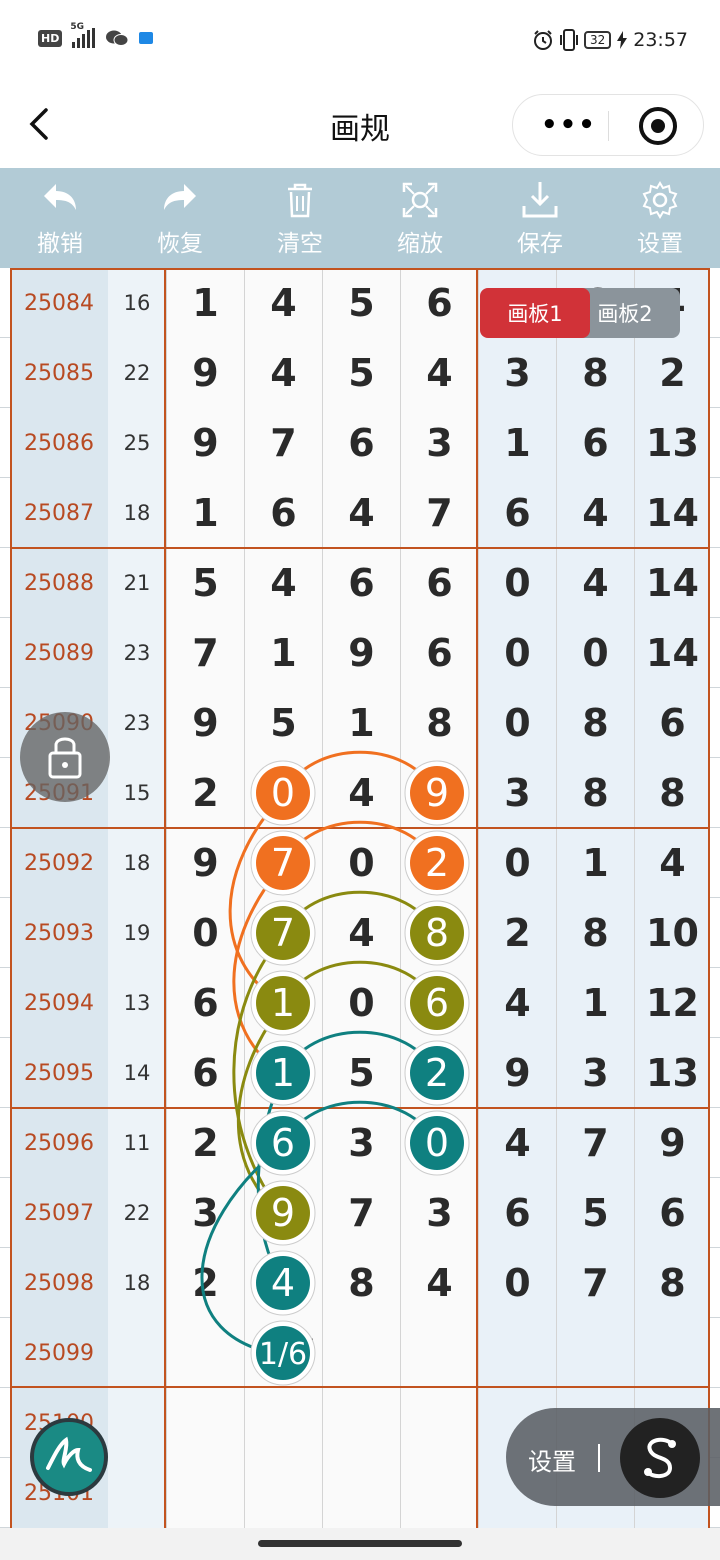 The image size is (720, 1560). Describe the element at coordinates (672, 1003) in the screenshot. I see `digit-cell: 12` at that location.